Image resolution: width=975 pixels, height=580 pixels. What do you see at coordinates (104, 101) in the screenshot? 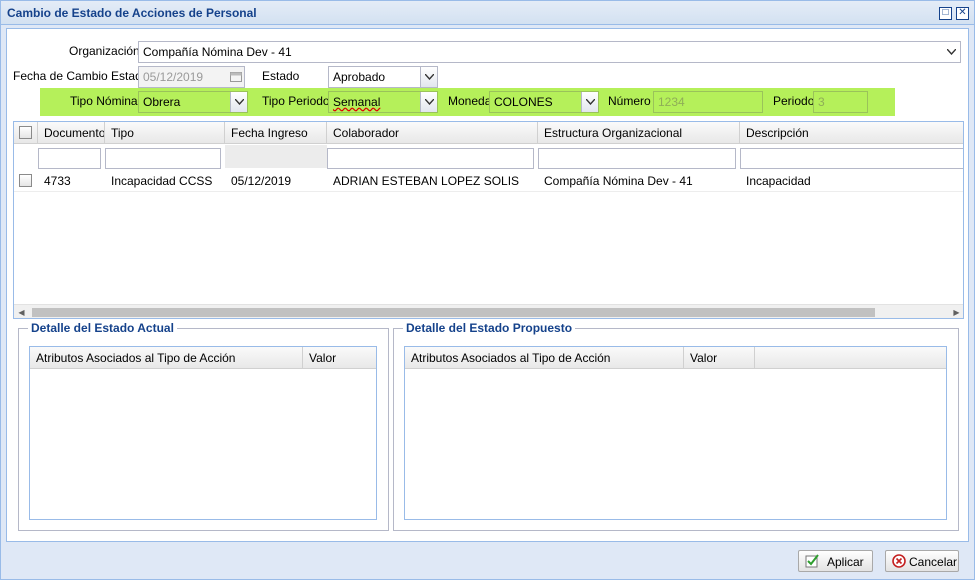
I see `tipo-nomina-label: Tipo Nómina` at bounding box center [104, 101].